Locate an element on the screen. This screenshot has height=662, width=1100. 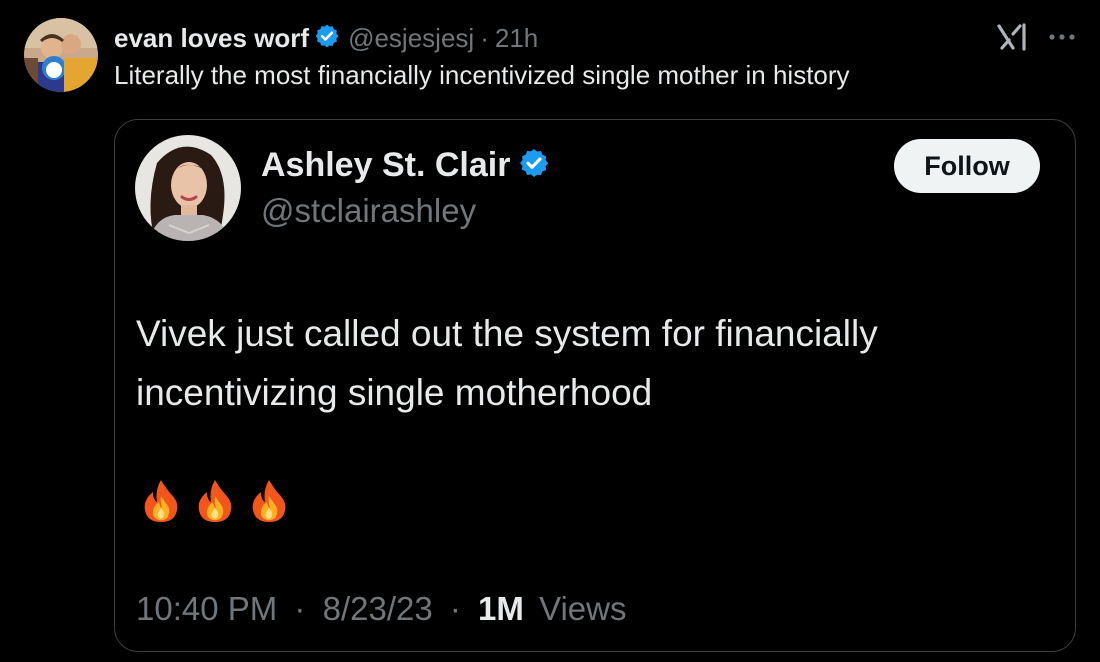
outer-tweet-header: evan loves worf @esjesjesj · 21h is located at coordinates (326, 38).